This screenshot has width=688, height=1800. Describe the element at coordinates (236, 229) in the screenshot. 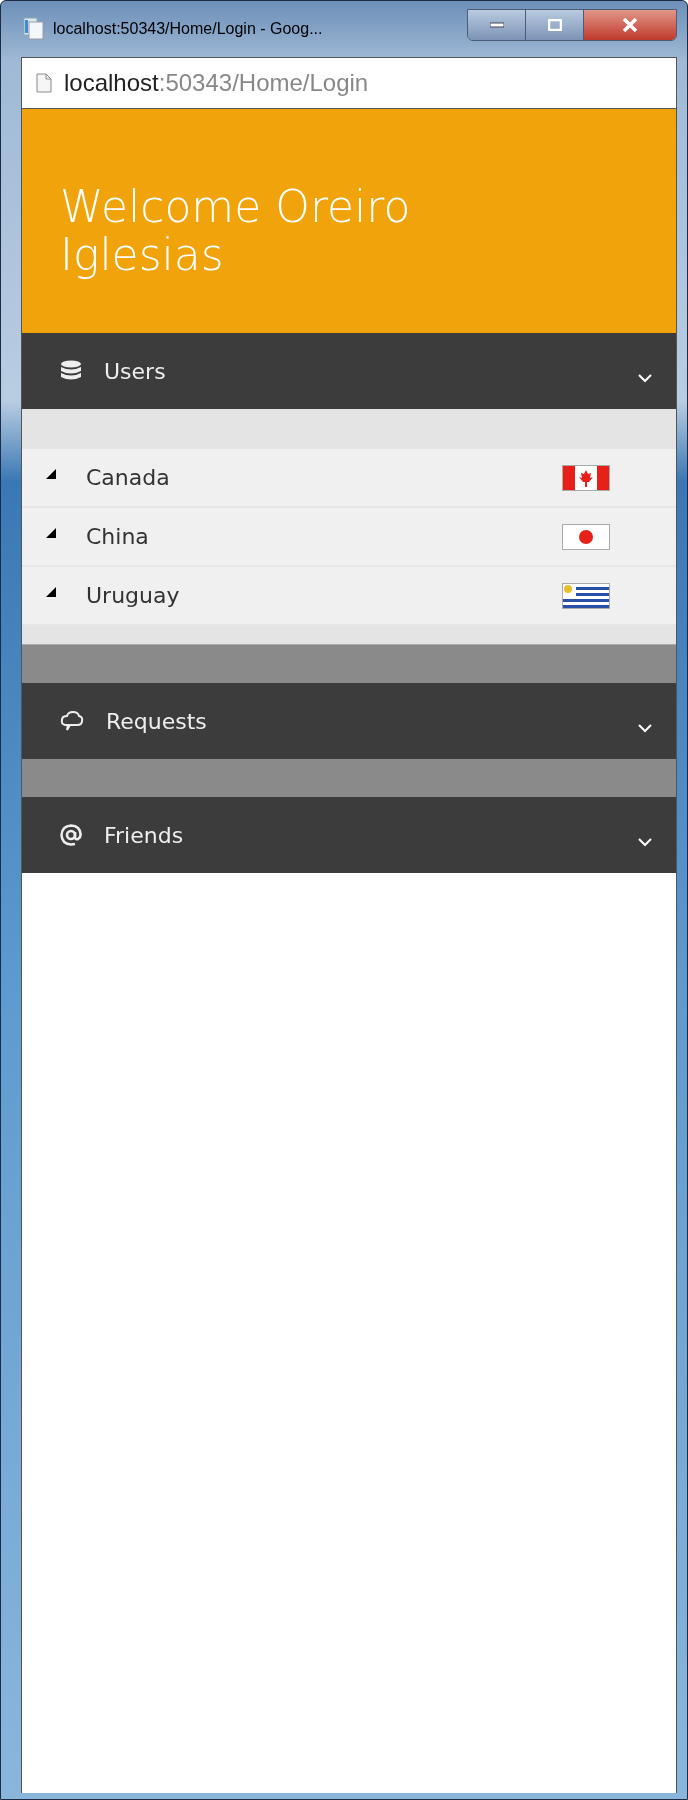

I see `welcome-title: Welcome Oreiro Iglesias` at that location.